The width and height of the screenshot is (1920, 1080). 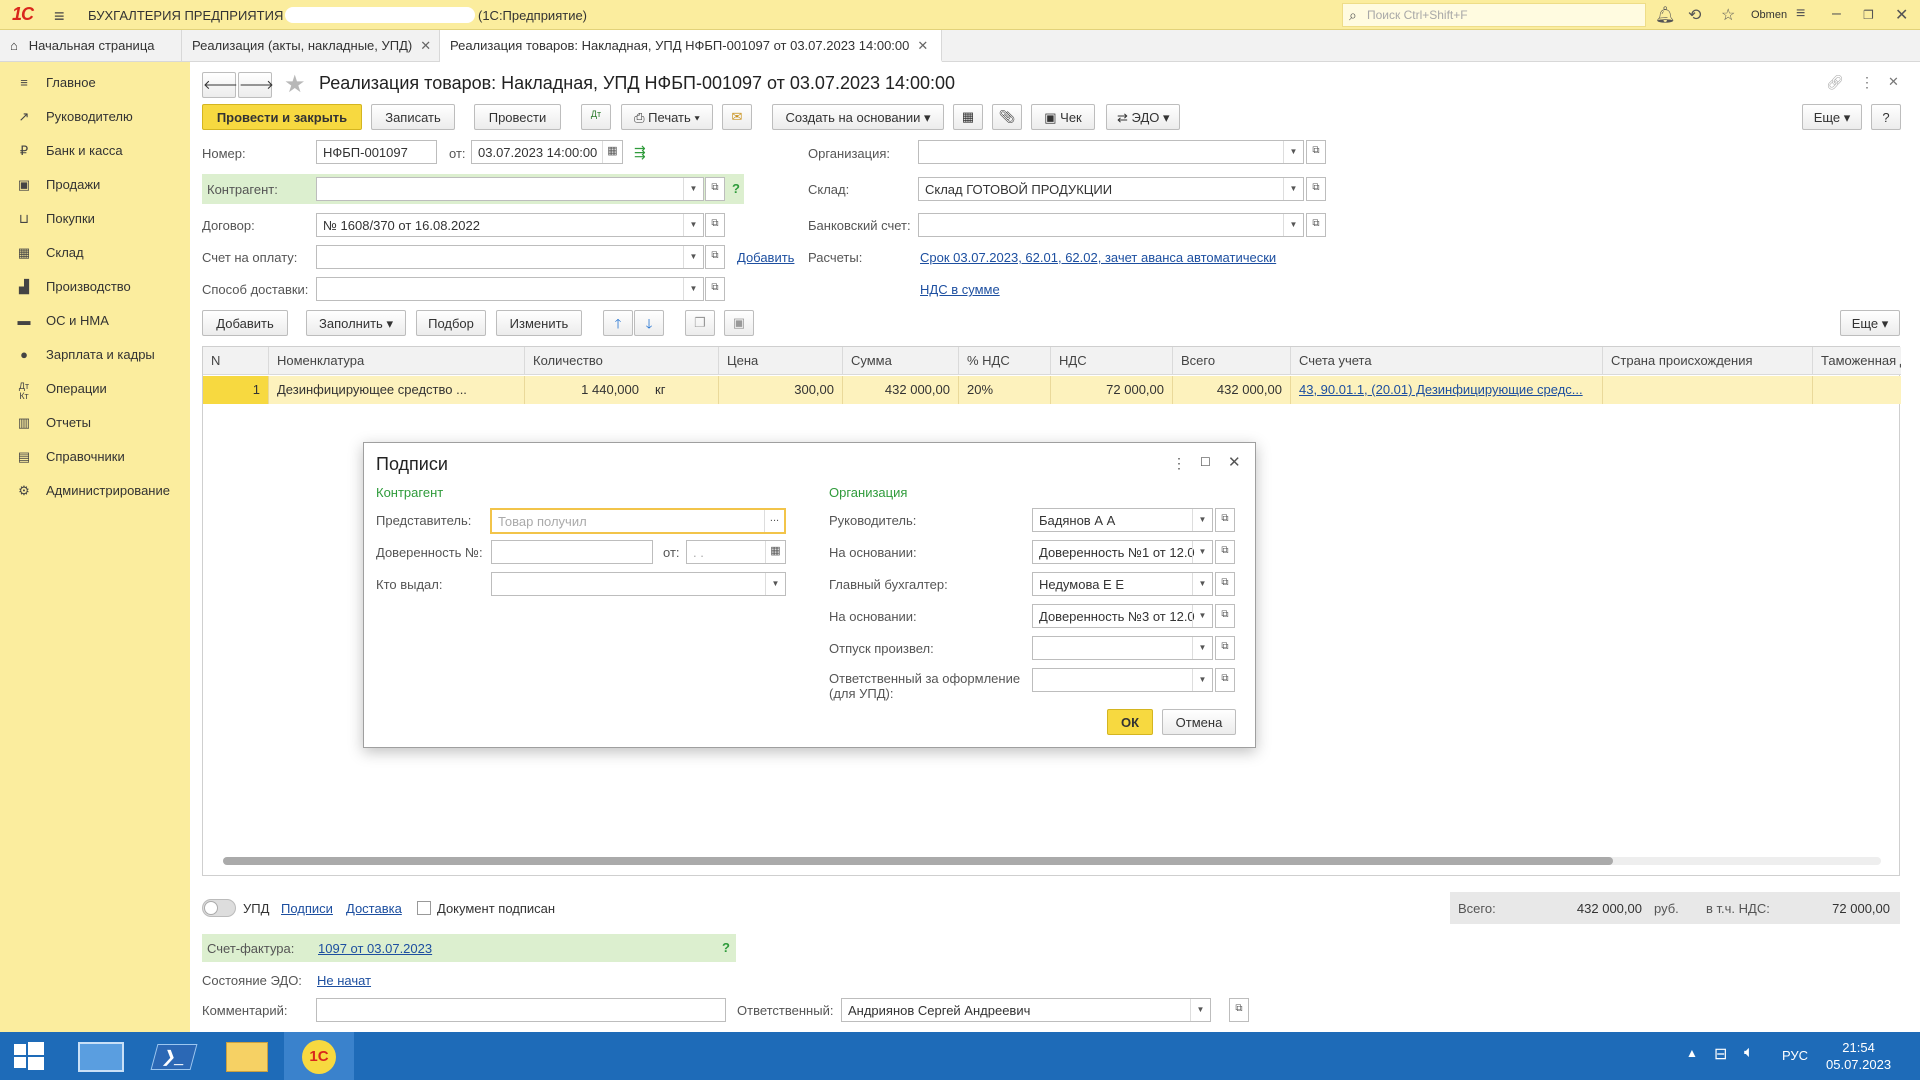 What do you see at coordinates (510, 189) in the screenshot?
I see `counterparty-field: ▼` at bounding box center [510, 189].